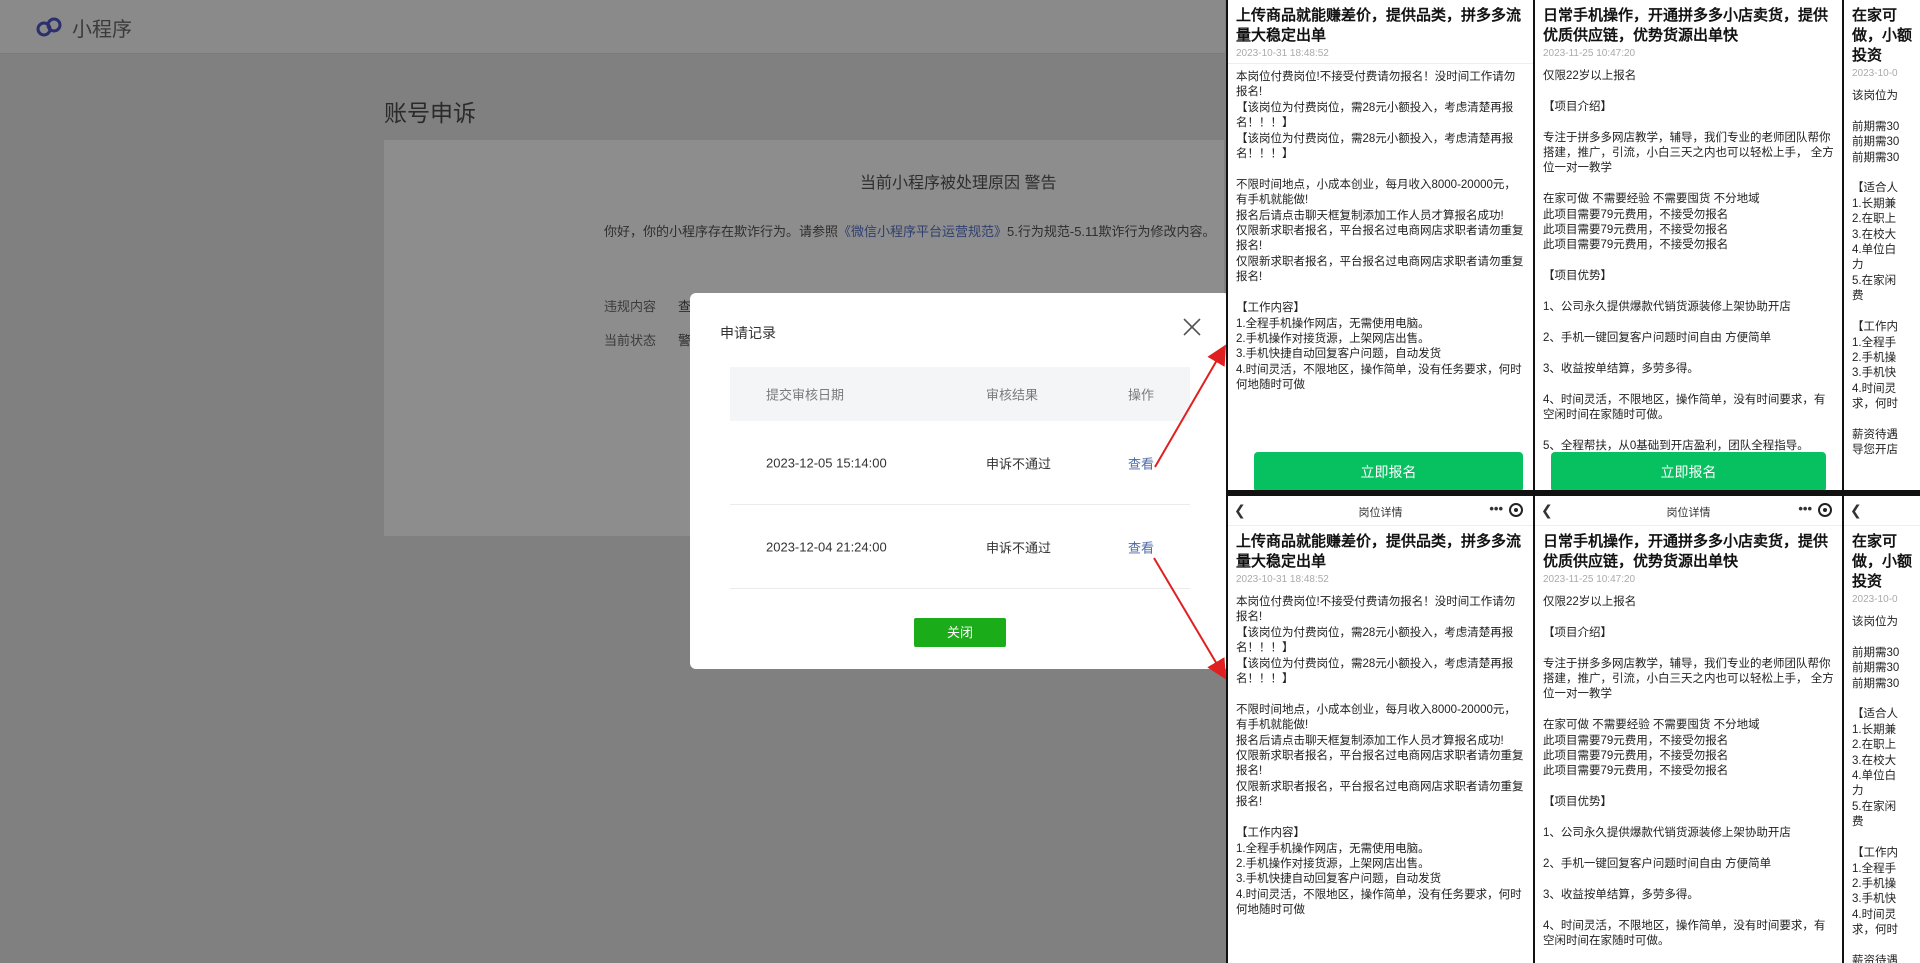  I want to click on column-header-action: 操作, so click(1141, 395).